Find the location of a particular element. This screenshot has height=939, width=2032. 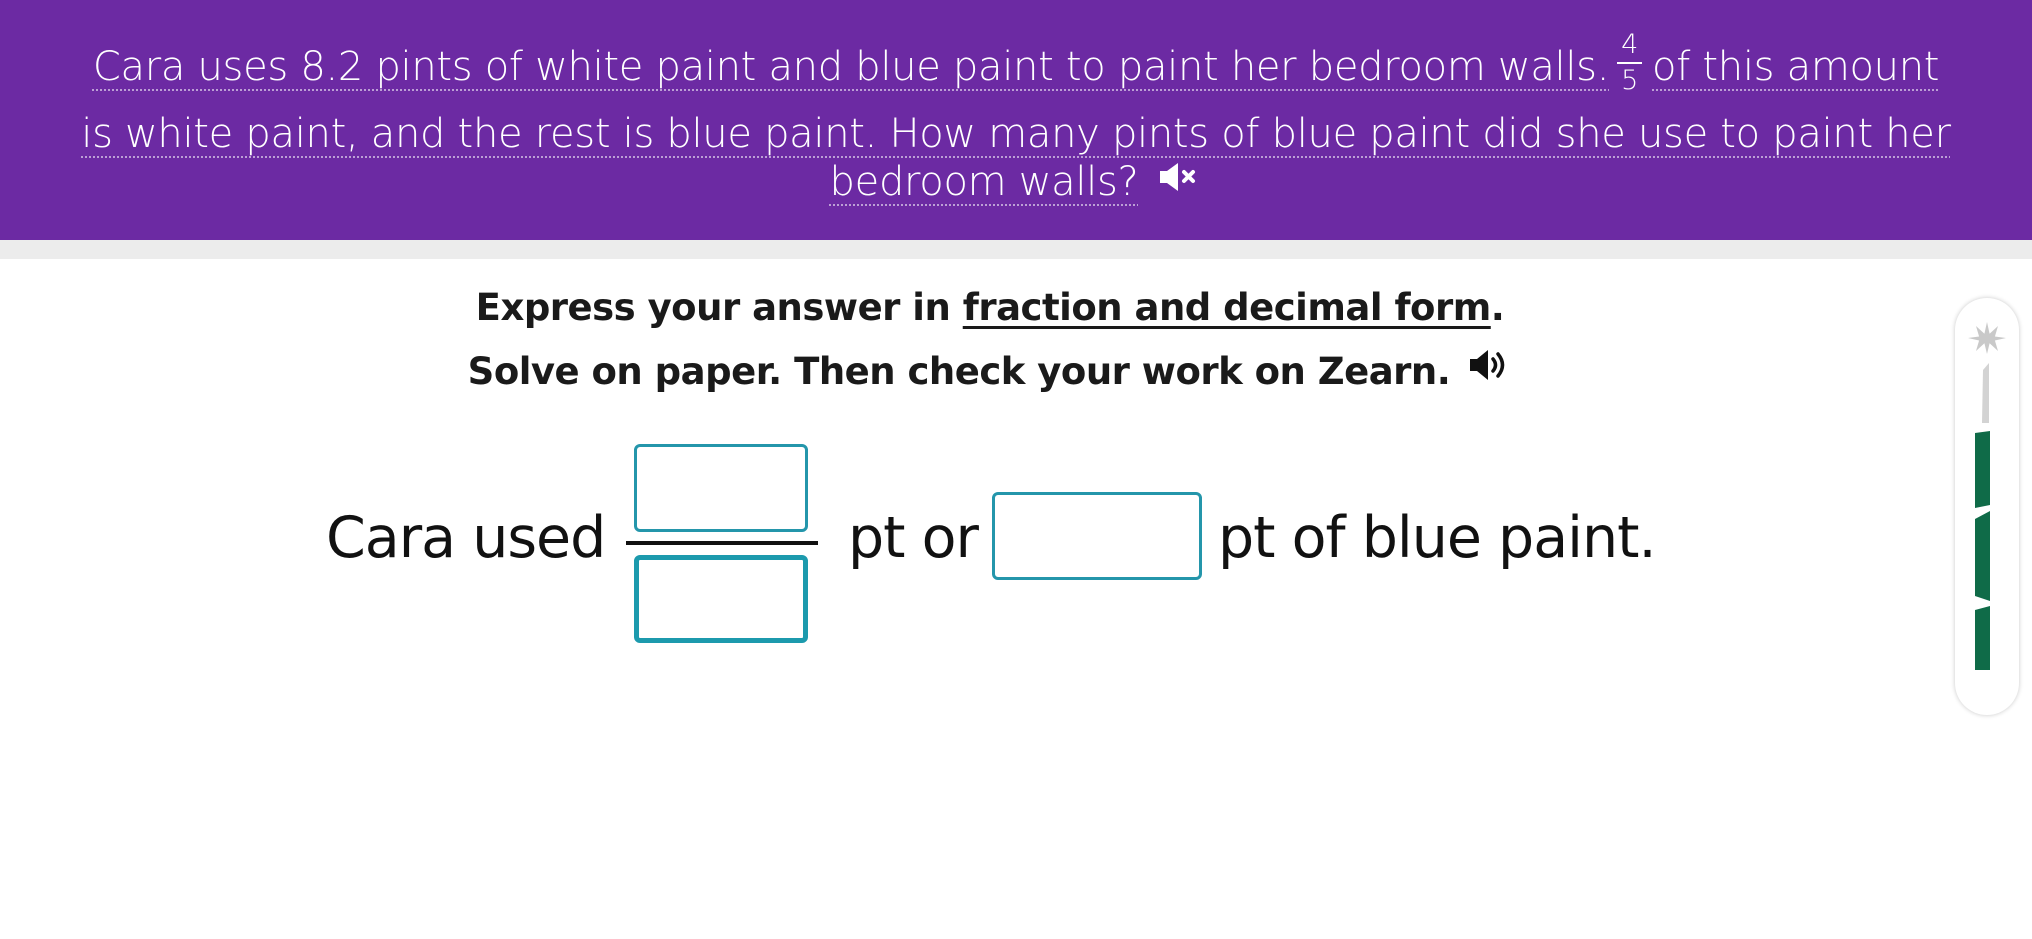

denominator-input is located at coordinates (721, 599).